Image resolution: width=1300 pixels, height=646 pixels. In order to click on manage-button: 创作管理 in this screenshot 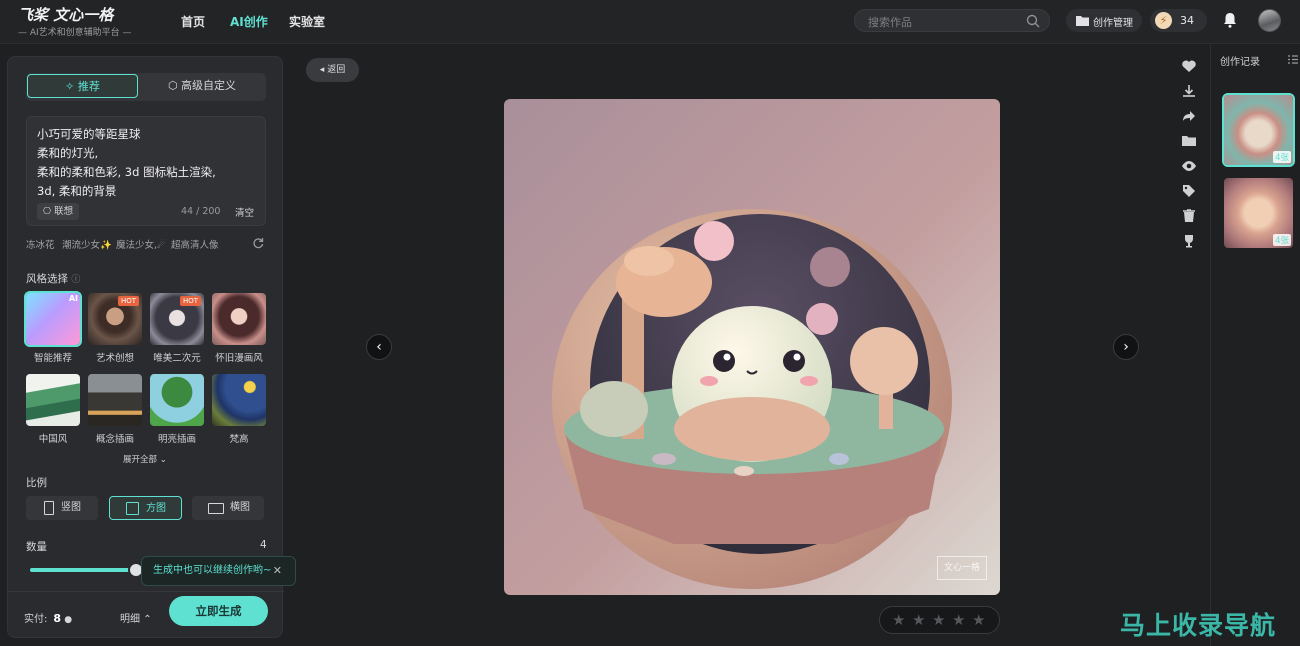, I will do `click(1104, 20)`.